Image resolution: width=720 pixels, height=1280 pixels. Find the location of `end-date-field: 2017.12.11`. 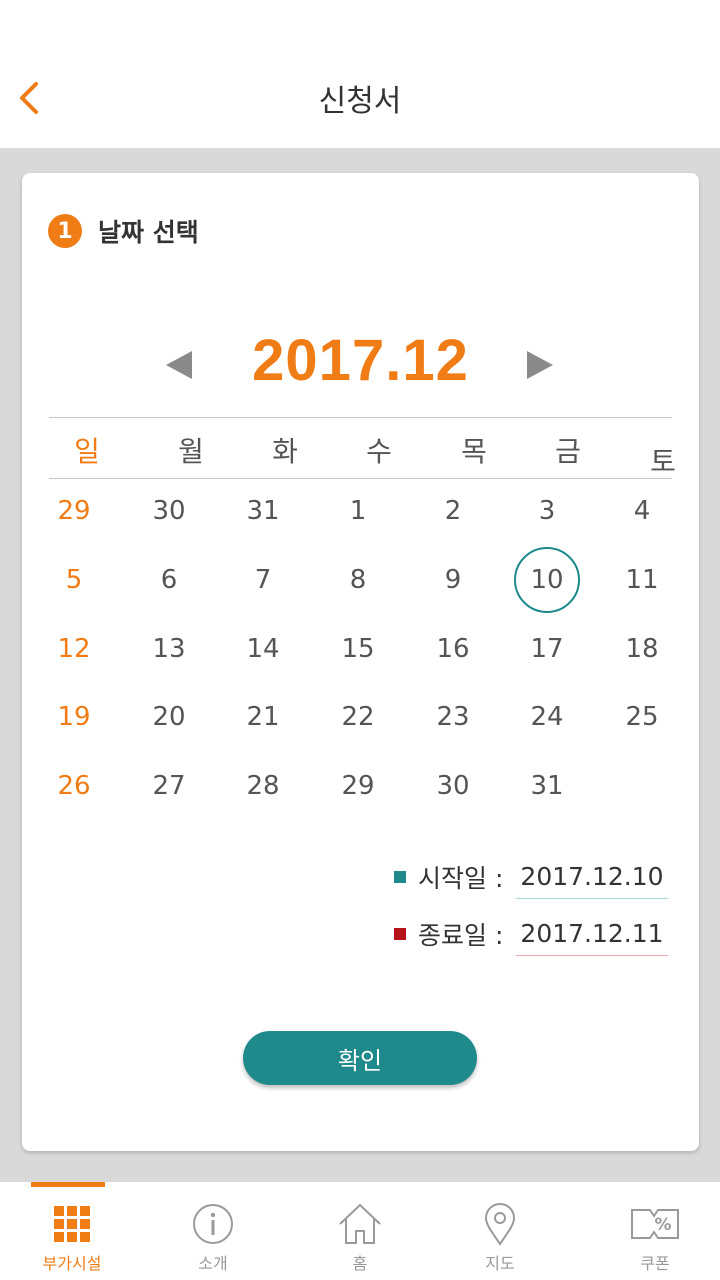

end-date-field: 2017.12.11 is located at coordinates (592, 934).